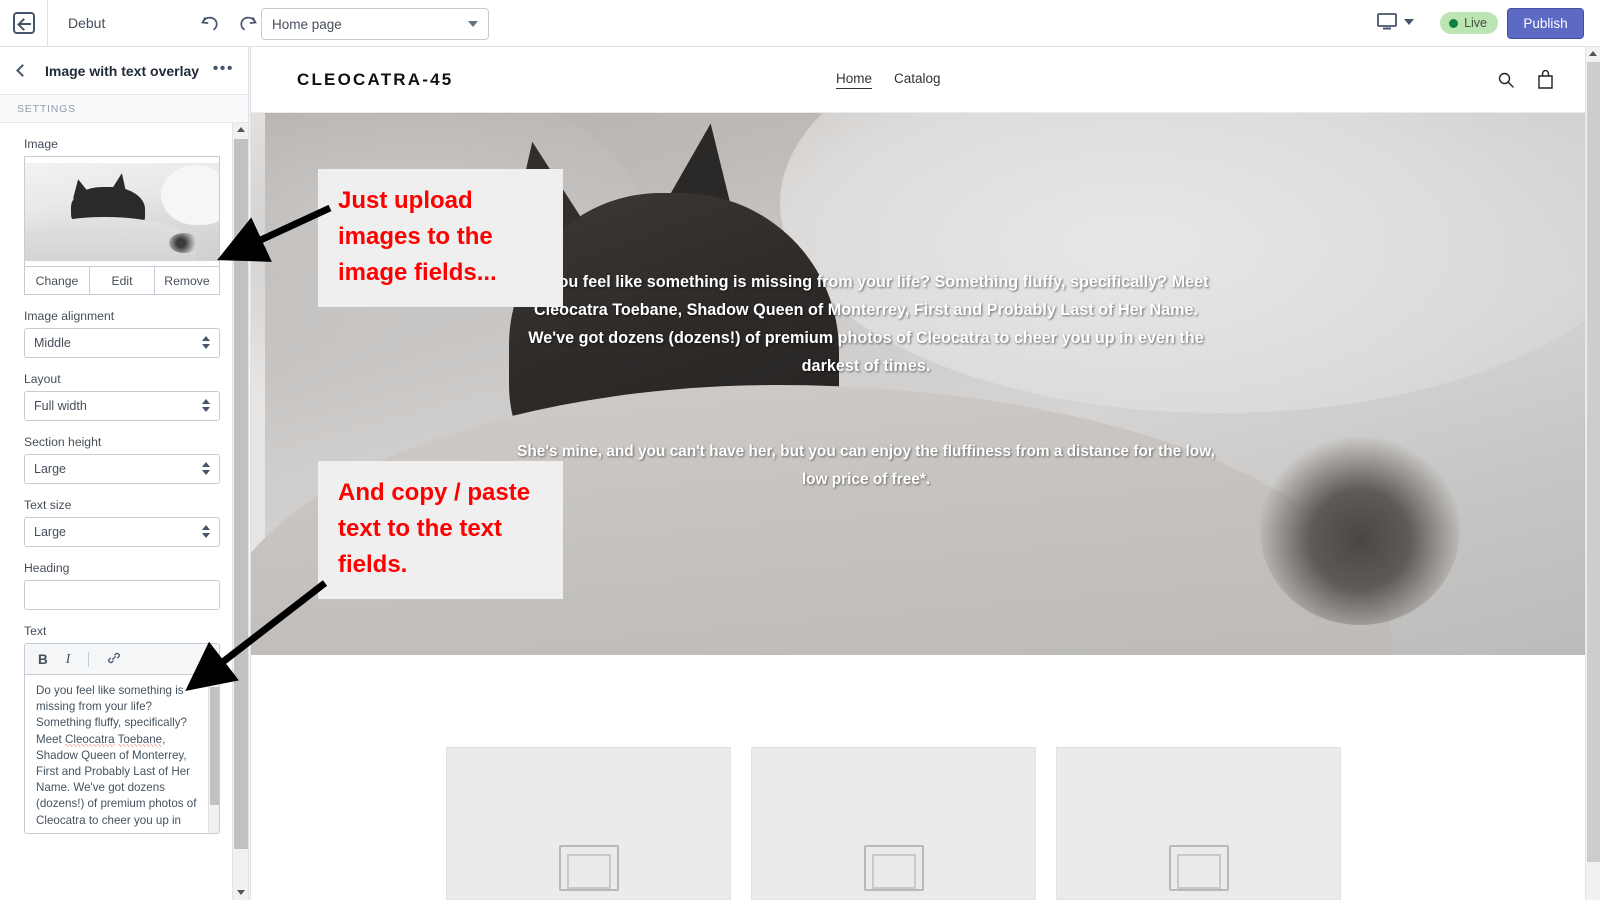  I want to click on change-image-button: Change, so click(57, 280).